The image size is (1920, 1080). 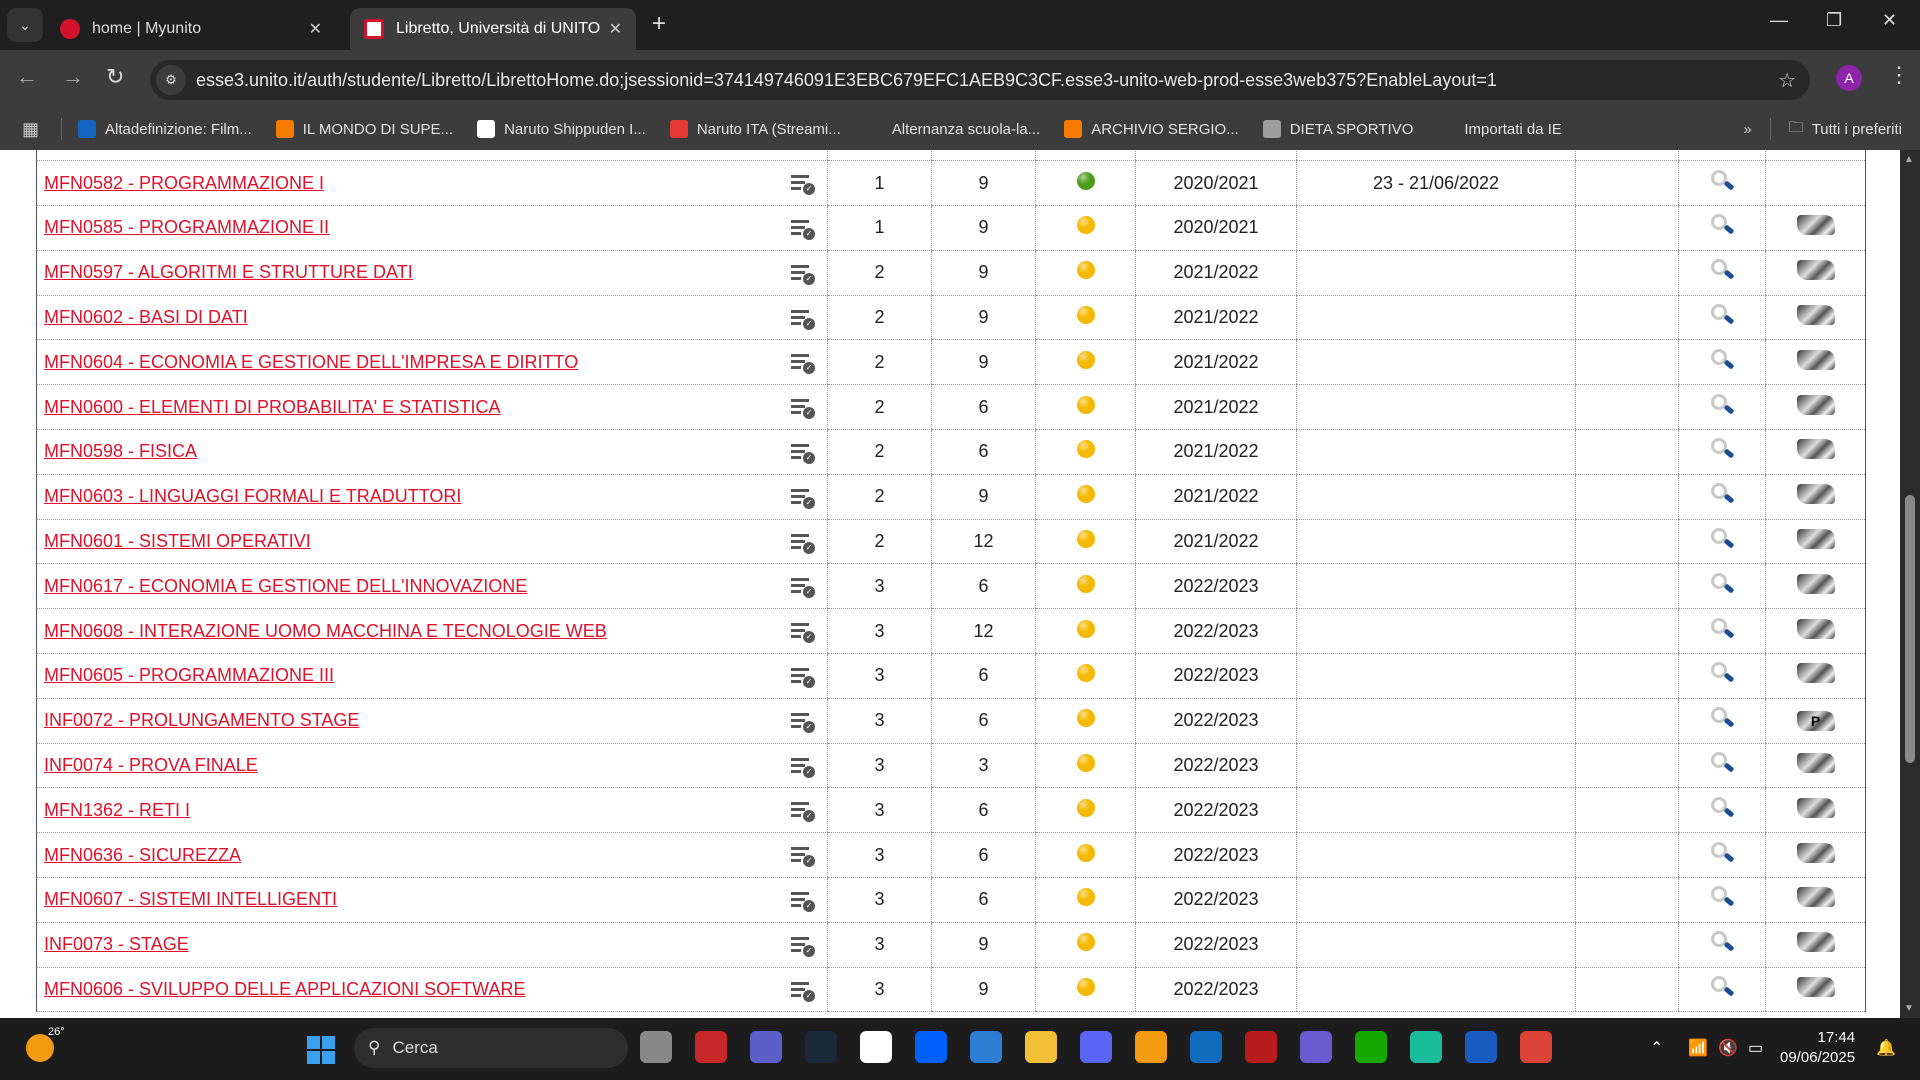 What do you see at coordinates (1817, 1048) in the screenshot?
I see `clock: 17:44 09/06/2025` at bounding box center [1817, 1048].